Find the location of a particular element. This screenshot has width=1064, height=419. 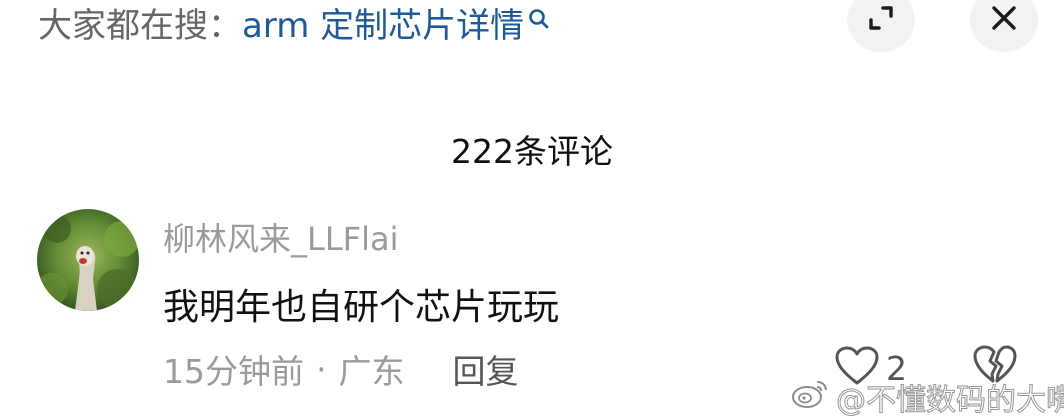

trending-search-bar: 大家都在搜： arm 定制芯片详情 is located at coordinates (294, 23).